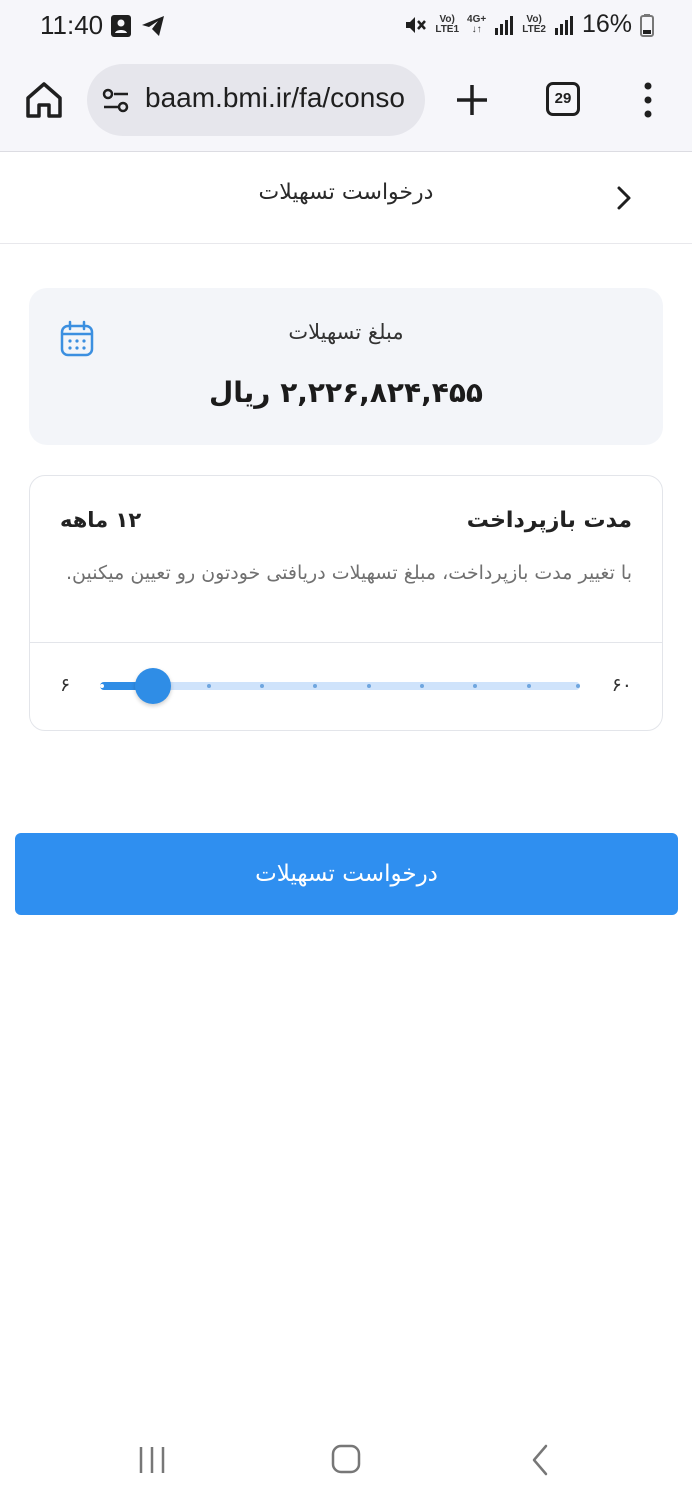 The image size is (692, 1500). I want to click on app-header: درخواست تسهیلات, so click(346, 198).